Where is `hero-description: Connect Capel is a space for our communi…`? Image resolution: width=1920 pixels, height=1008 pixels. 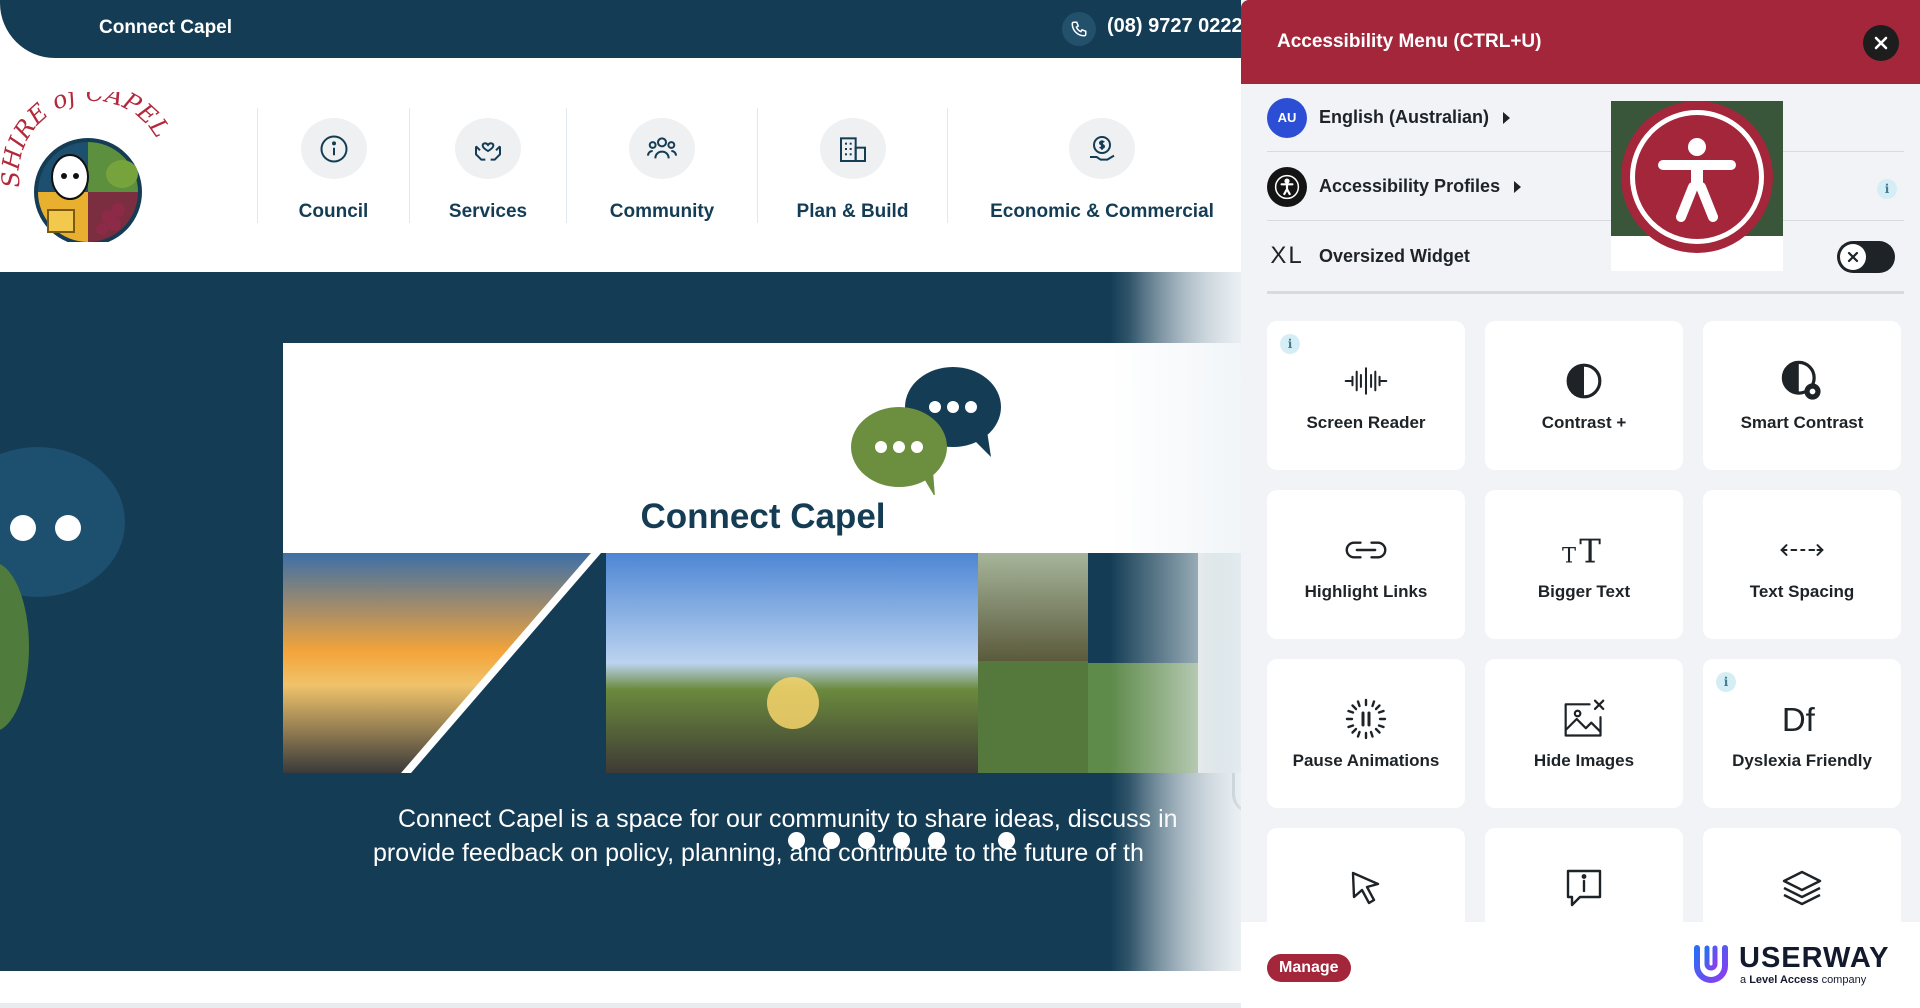 hero-description: Connect Capel is a space for our communi… is located at coordinates (620, 836).